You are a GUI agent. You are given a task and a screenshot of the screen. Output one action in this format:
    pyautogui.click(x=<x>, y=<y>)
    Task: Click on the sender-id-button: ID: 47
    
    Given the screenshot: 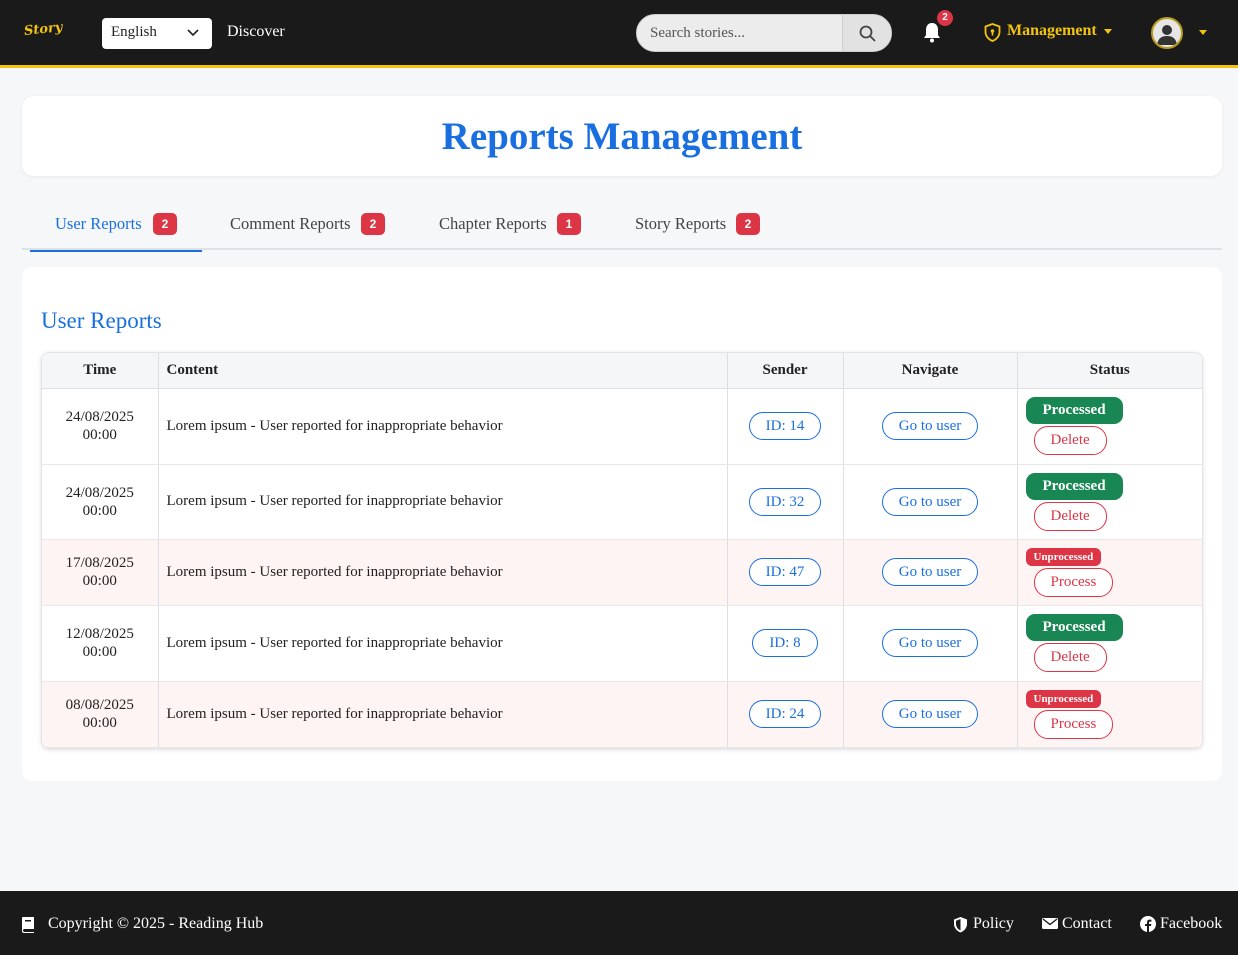 What is the action you would take?
    pyautogui.click(x=785, y=572)
    